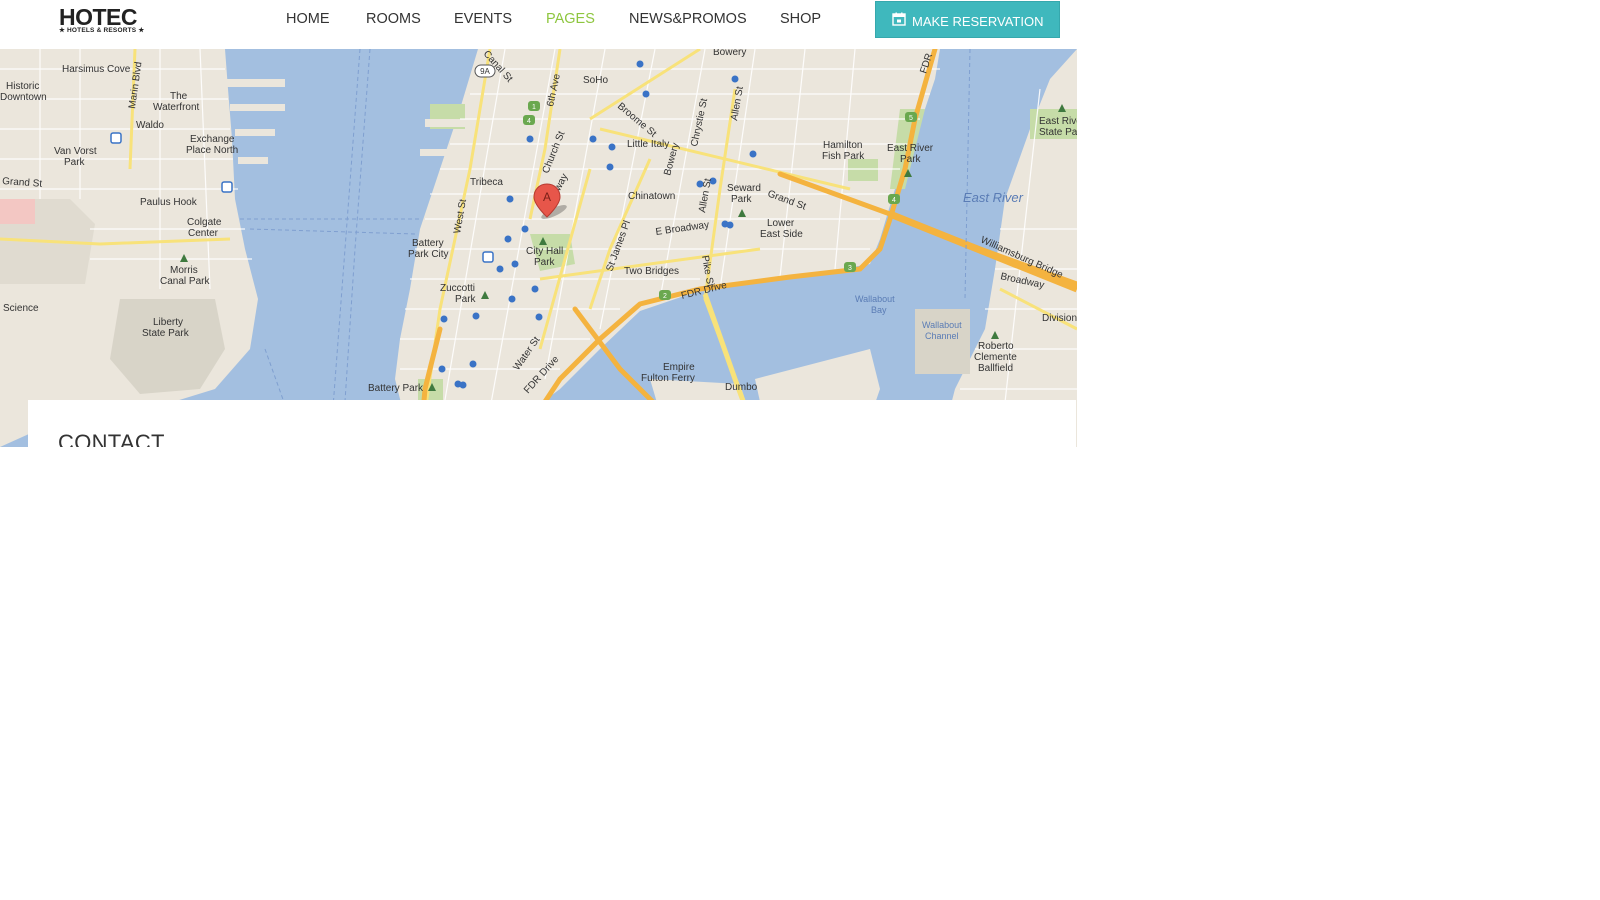 The image size is (1600, 900). Describe the element at coordinates (741, 387) in the screenshot. I see `map-label-dumbo: Dumbo` at that location.